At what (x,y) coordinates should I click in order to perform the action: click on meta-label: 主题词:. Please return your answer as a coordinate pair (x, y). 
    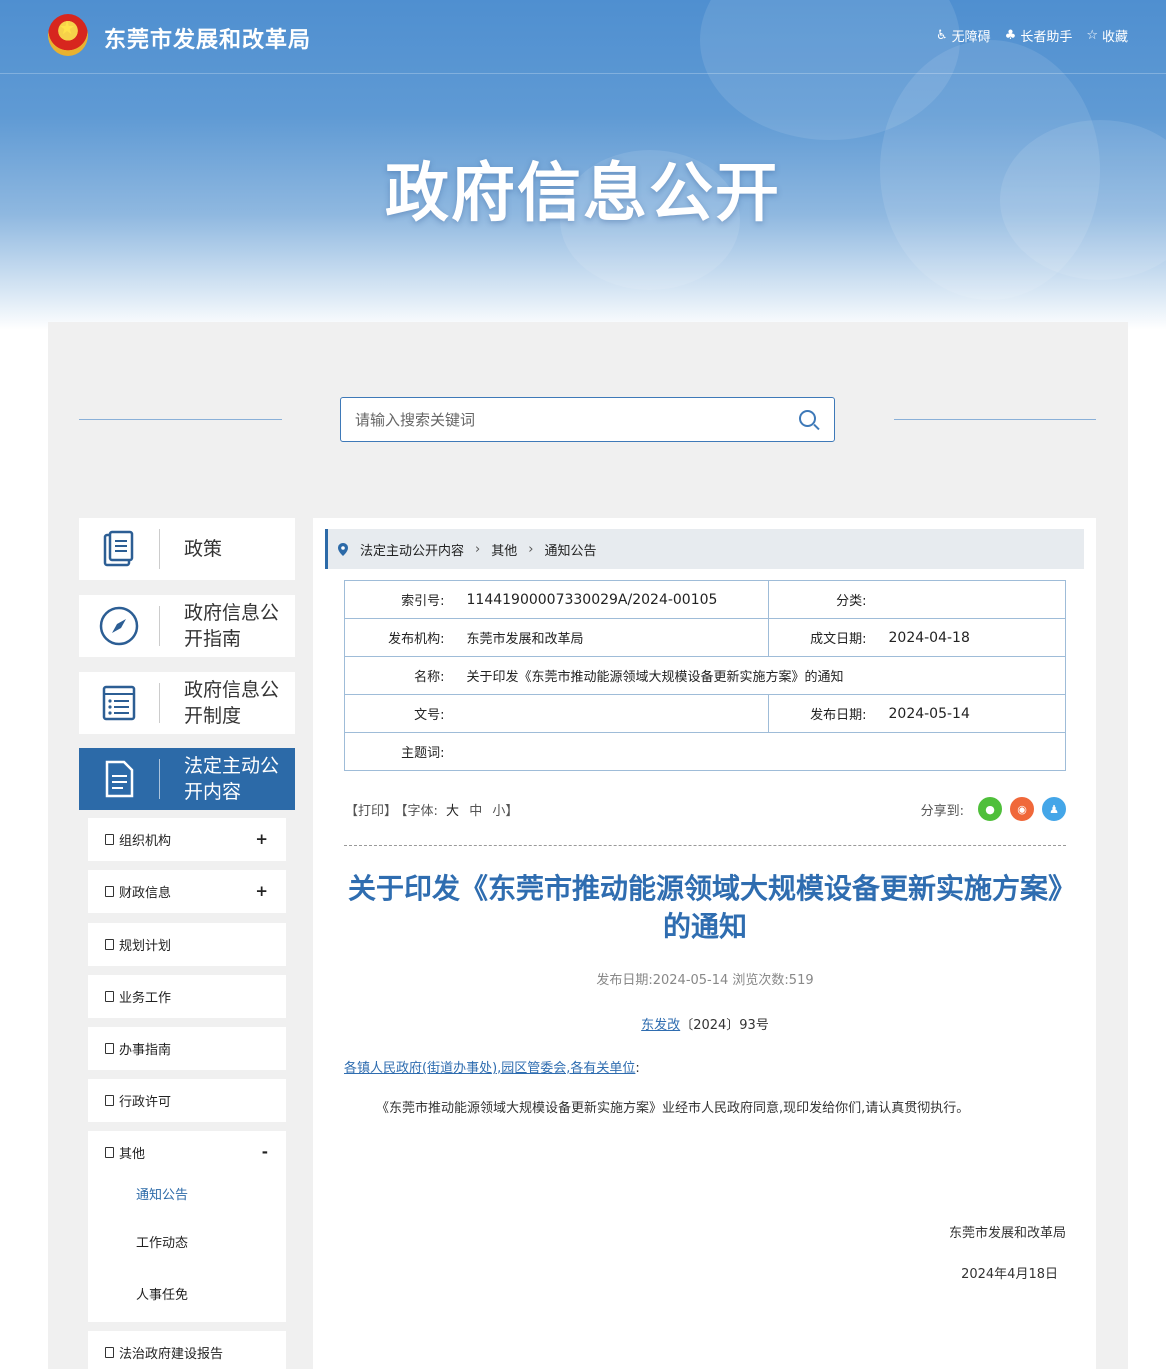
    Looking at the image, I should click on (400, 751).